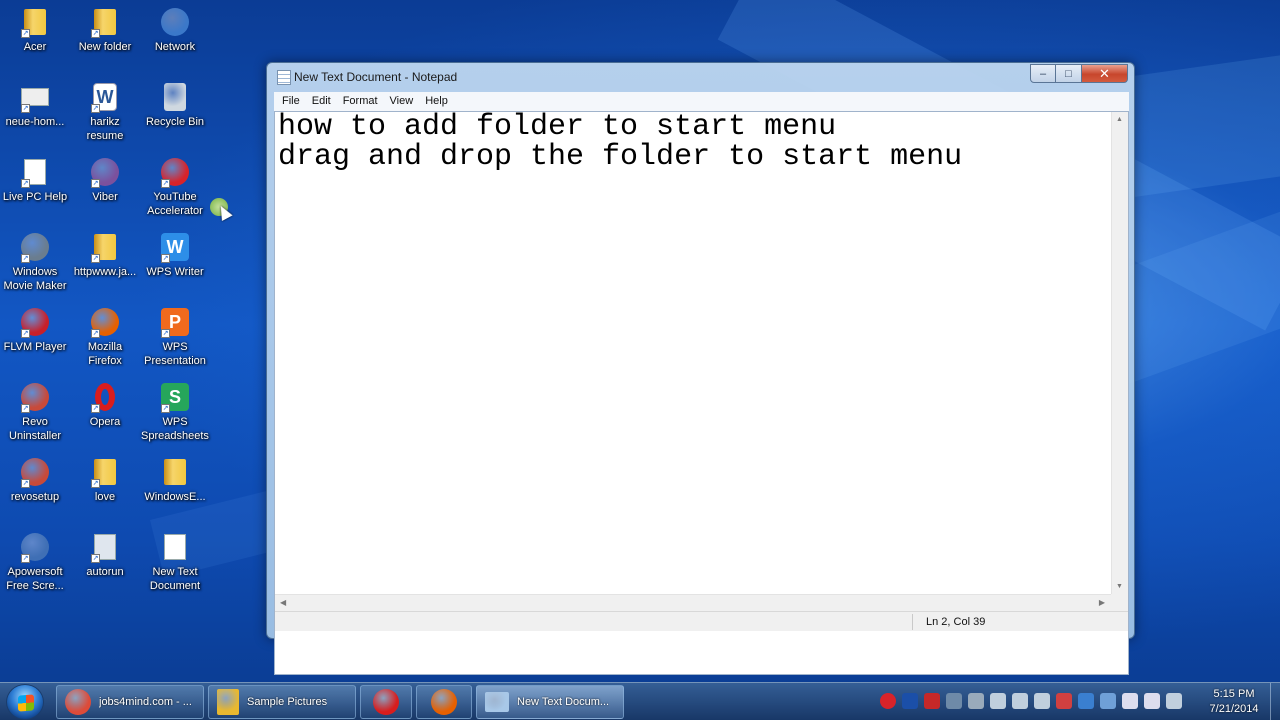  What do you see at coordinates (175, 397) in the screenshot?
I see `wps-spreadsheets-icon: S ↗` at bounding box center [175, 397].